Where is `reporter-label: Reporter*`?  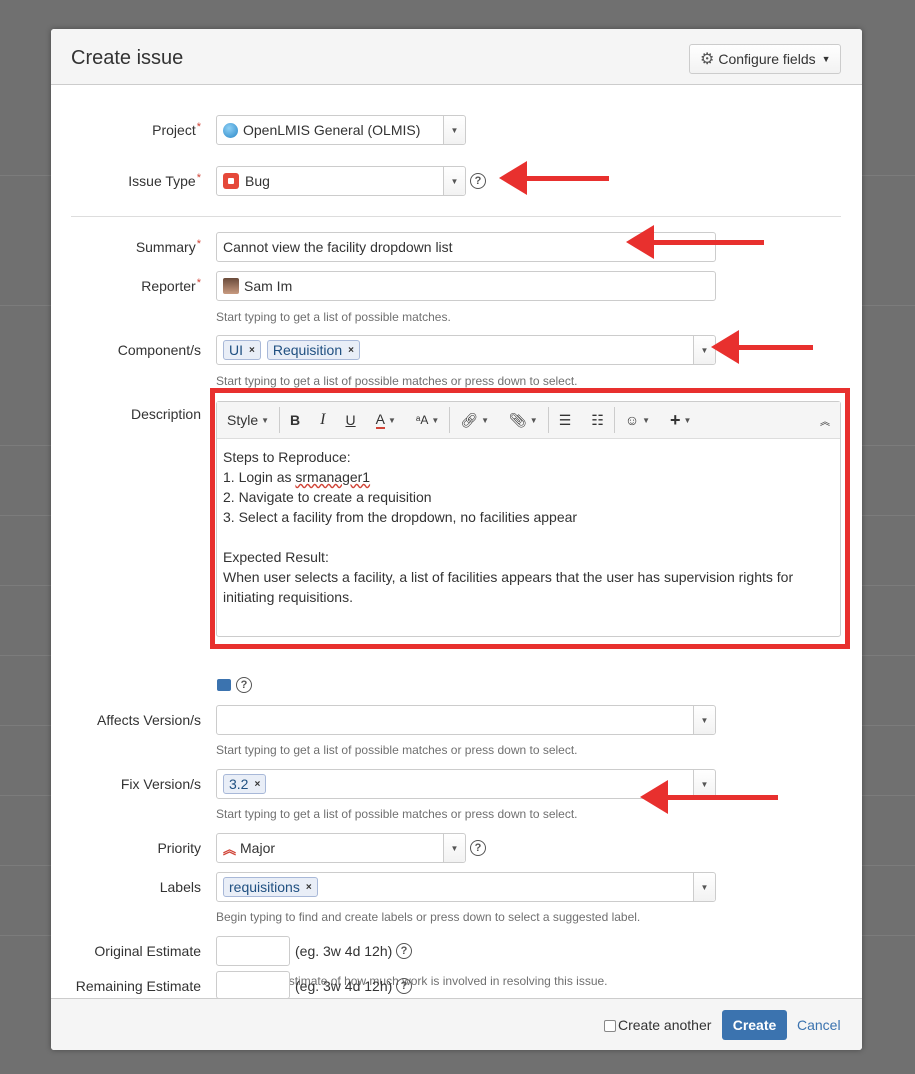
reporter-label: Reporter* is located at coordinates (171, 285).